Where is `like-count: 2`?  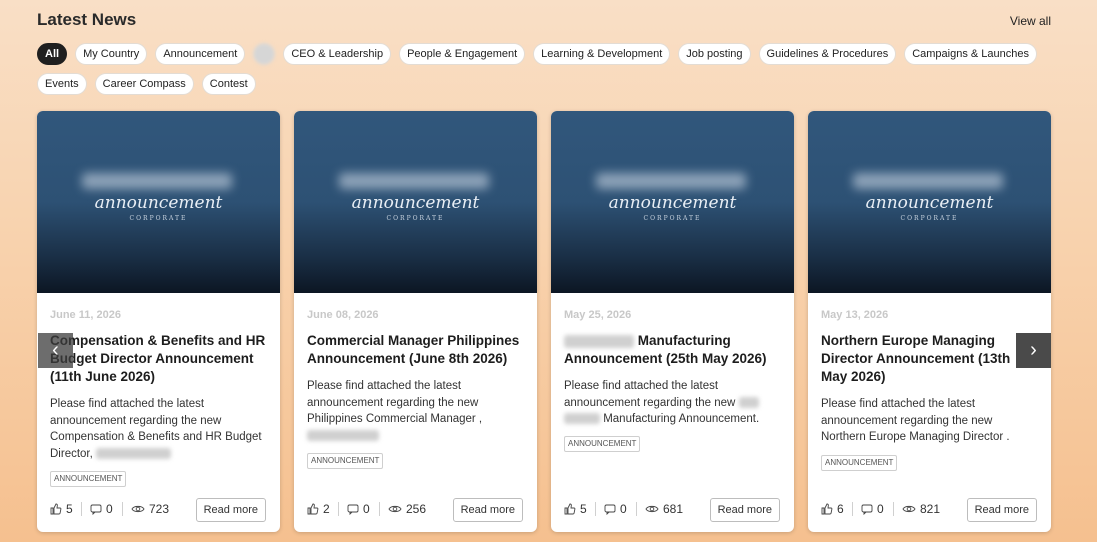 like-count: 2 is located at coordinates (326, 509).